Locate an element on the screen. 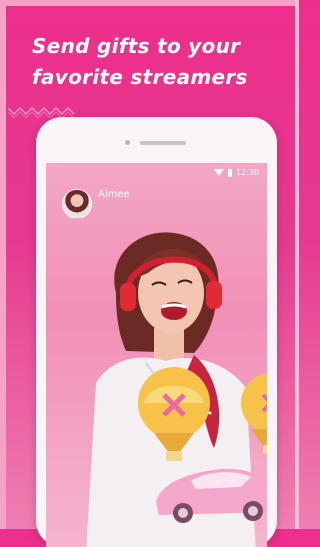 This screenshot has width=320, height=547. status-bar: 12:30 is located at coordinates (236, 172).